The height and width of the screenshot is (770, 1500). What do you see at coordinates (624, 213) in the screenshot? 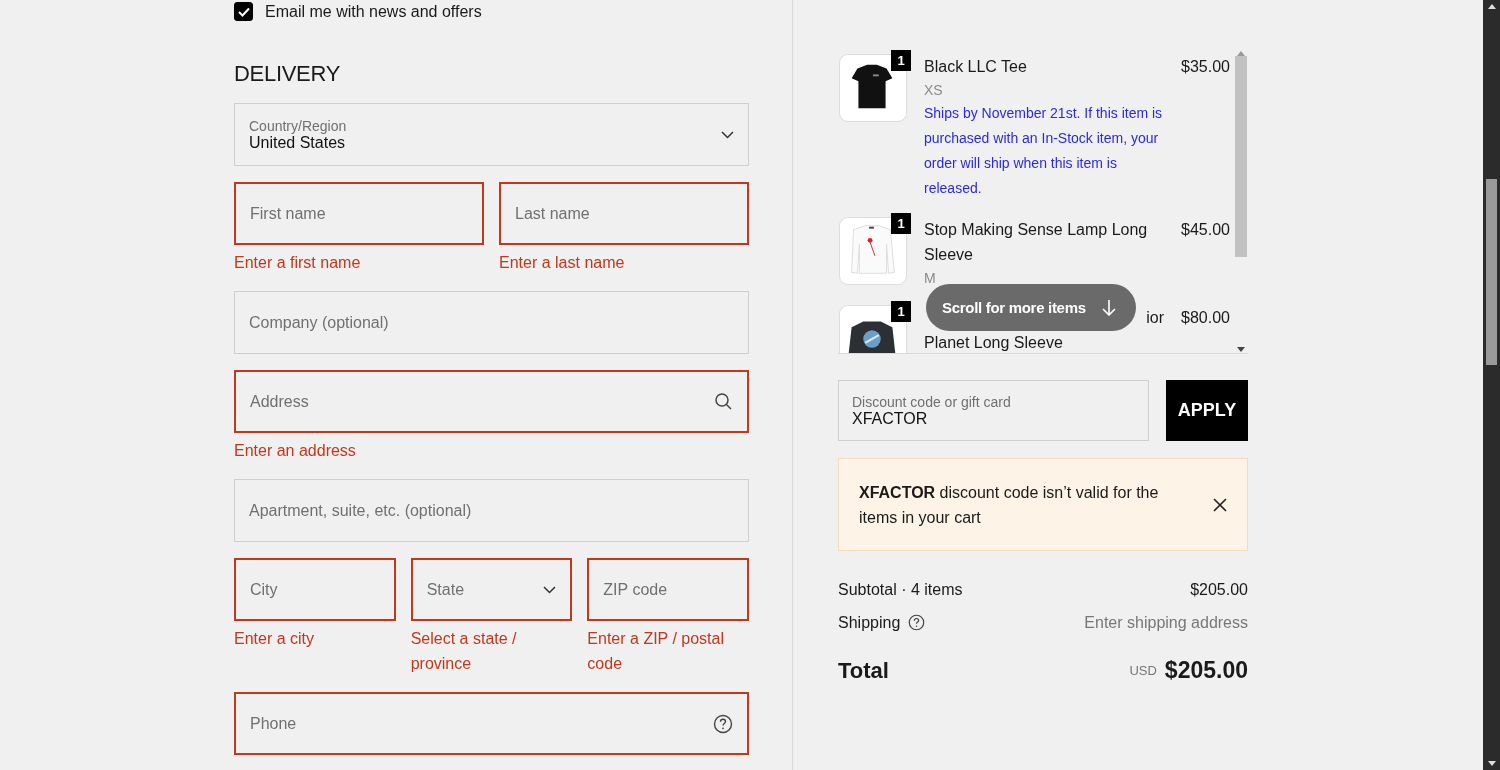
I see `input-field: Last name` at bounding box center [624, 213].